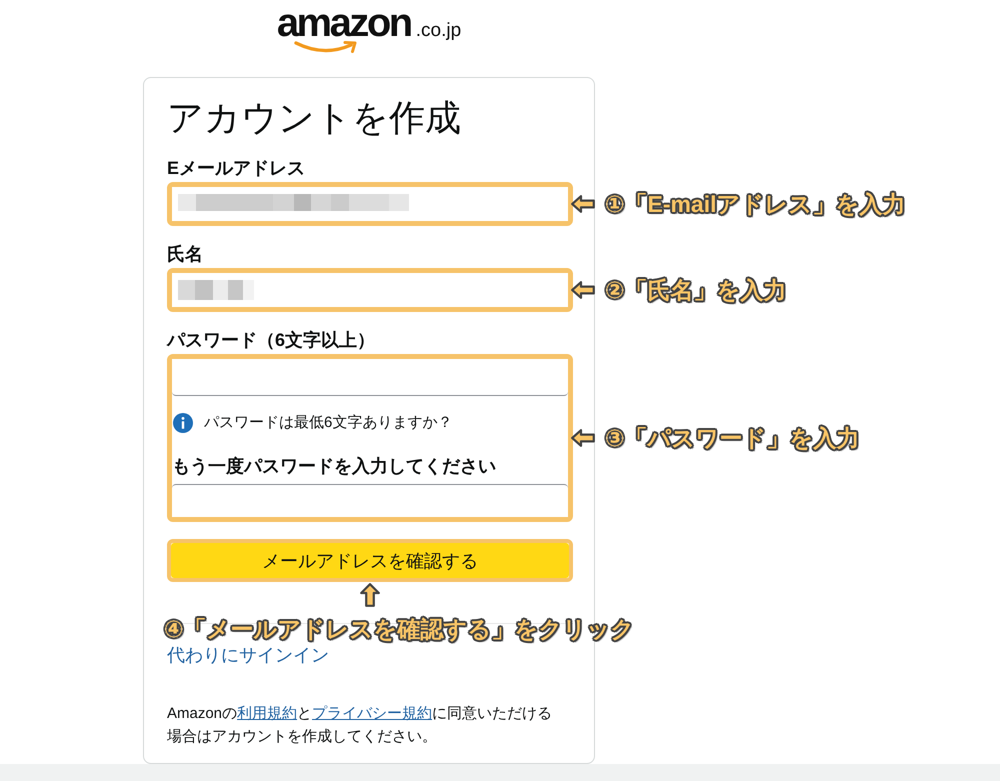 This screenshot has width=1000, height=781. Describe the element at coordinates (334, 466) in the screenshot. I see `field-label: もう一度パスワードを入力してください` at that location.